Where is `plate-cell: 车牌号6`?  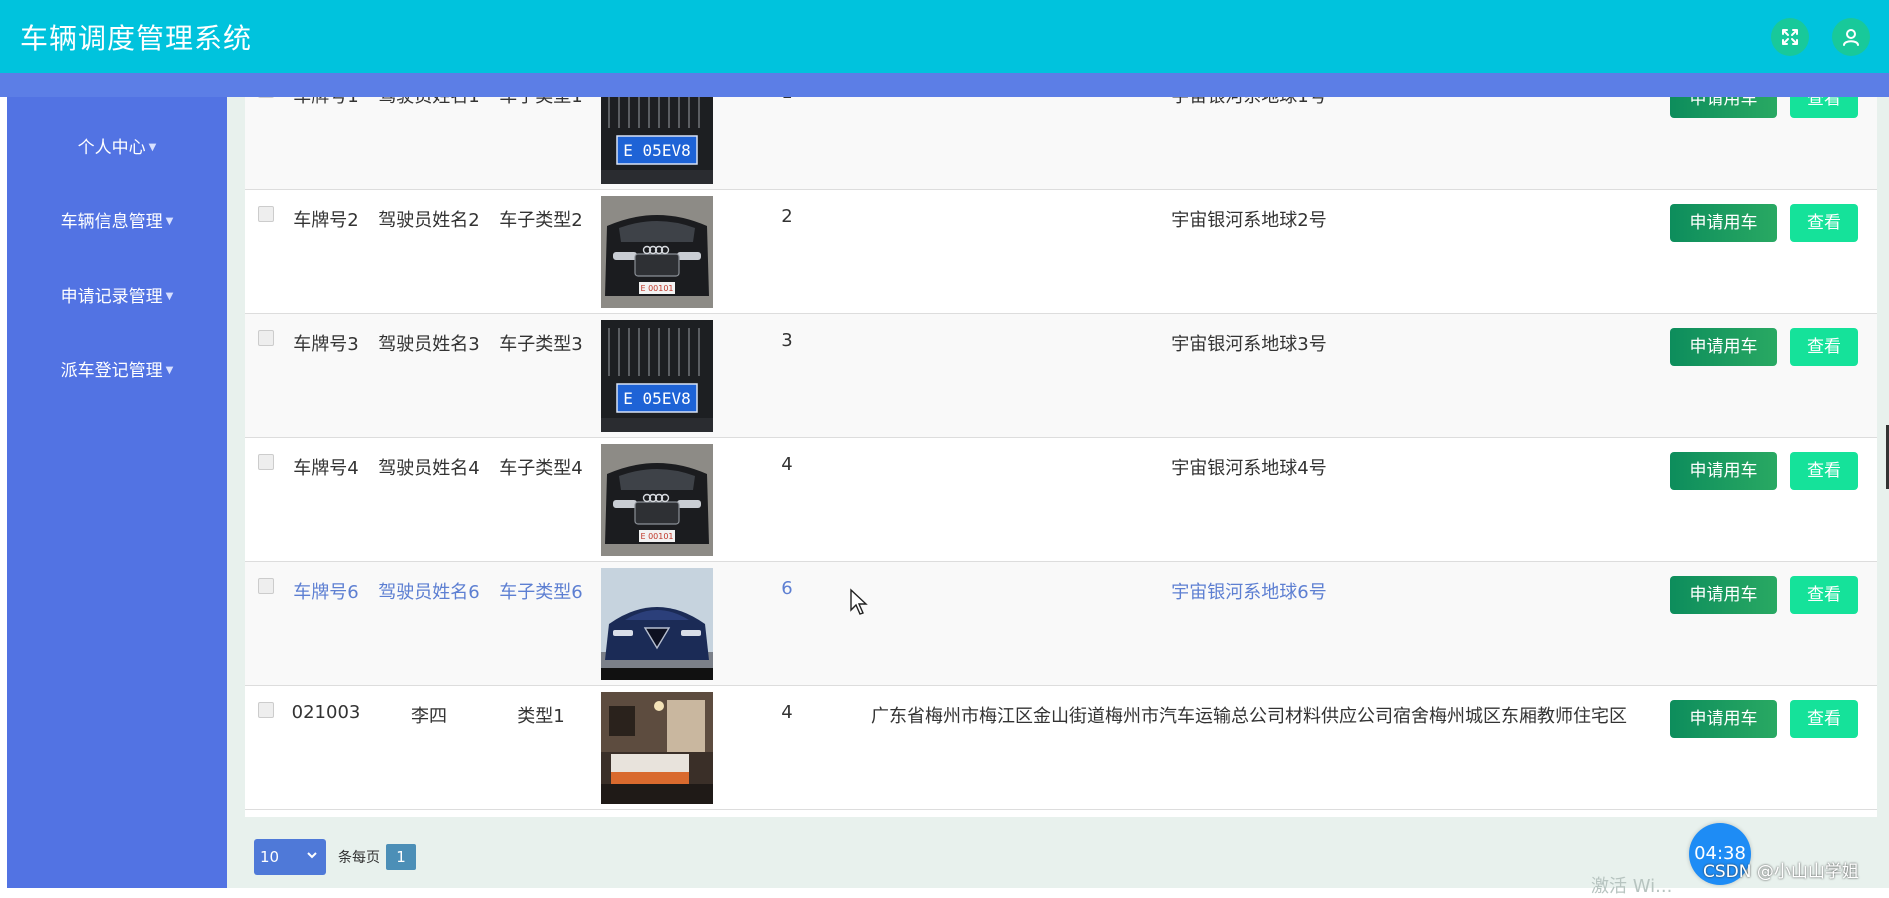
plate-cell: 车牌号6 is located at coordinates (326, 592).